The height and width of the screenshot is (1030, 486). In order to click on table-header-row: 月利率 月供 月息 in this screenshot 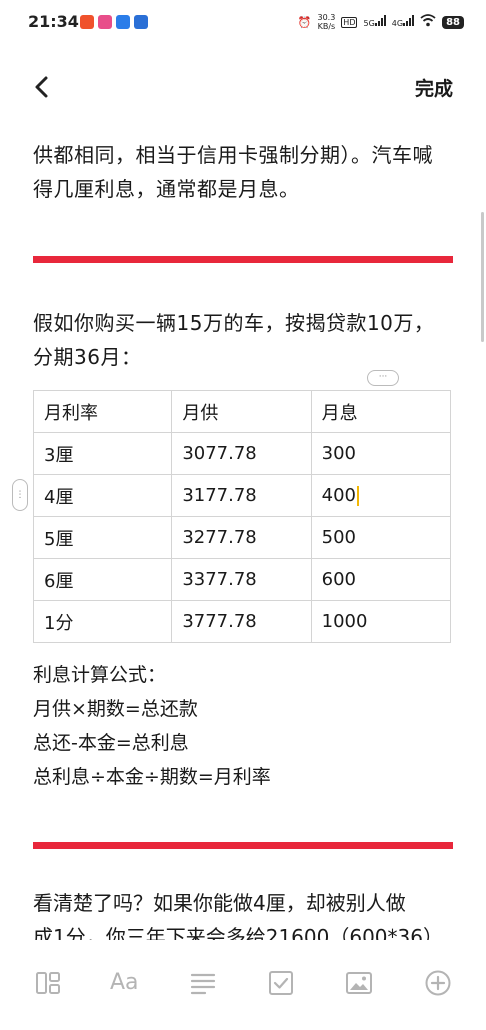, I will do `click(242, 411)`.